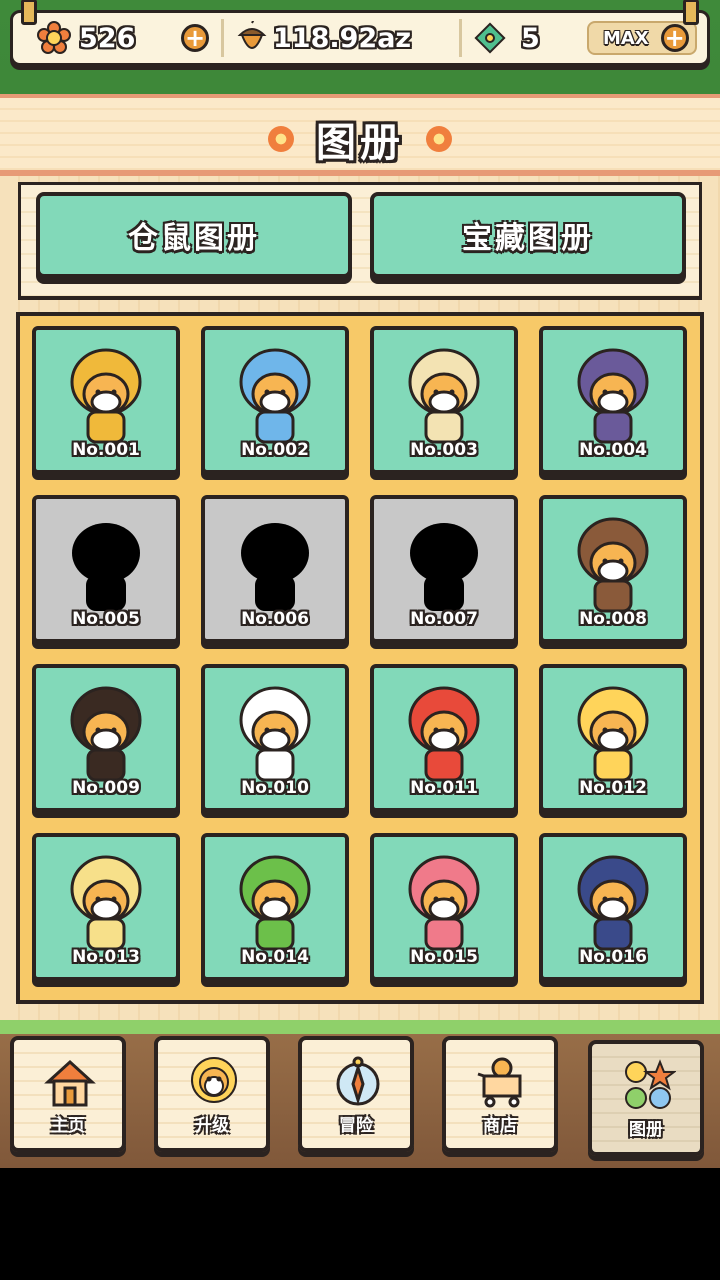 The height and width of the screenshot is (1280, 720). I want to click on sunflower-hamster-icon, so click(214, 1080).